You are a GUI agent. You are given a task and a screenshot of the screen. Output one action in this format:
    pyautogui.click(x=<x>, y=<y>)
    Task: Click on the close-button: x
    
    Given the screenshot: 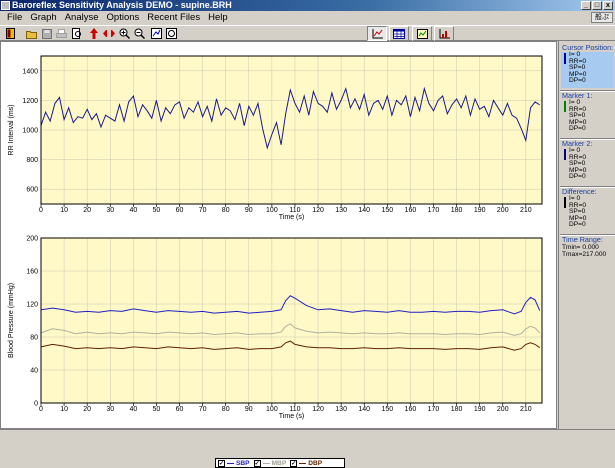 What is the action you would take?
    pyautogui.click(x=608, y=5)
    